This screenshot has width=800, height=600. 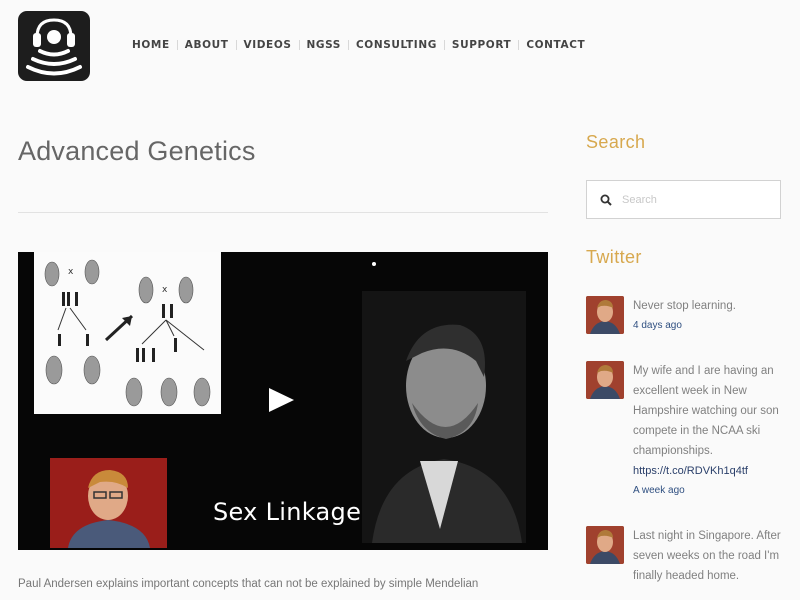 What do you see at coordinates (614, 257) in the screenshot?
I see `twitter-widget-title: Twitter` at bounding box center [614, 257].